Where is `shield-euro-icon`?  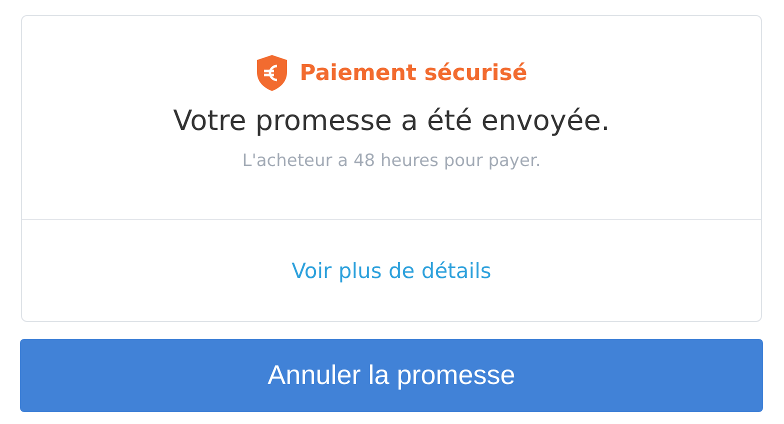
shield-euro-icon is located at coordinates (272, 73).